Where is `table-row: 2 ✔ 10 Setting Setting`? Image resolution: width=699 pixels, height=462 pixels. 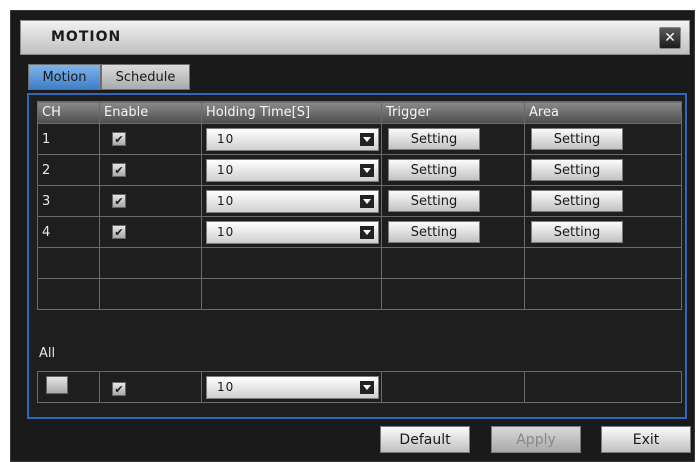 table-row: 2 ✔ 10 Setting Setting is located at coordinates (359, 170).